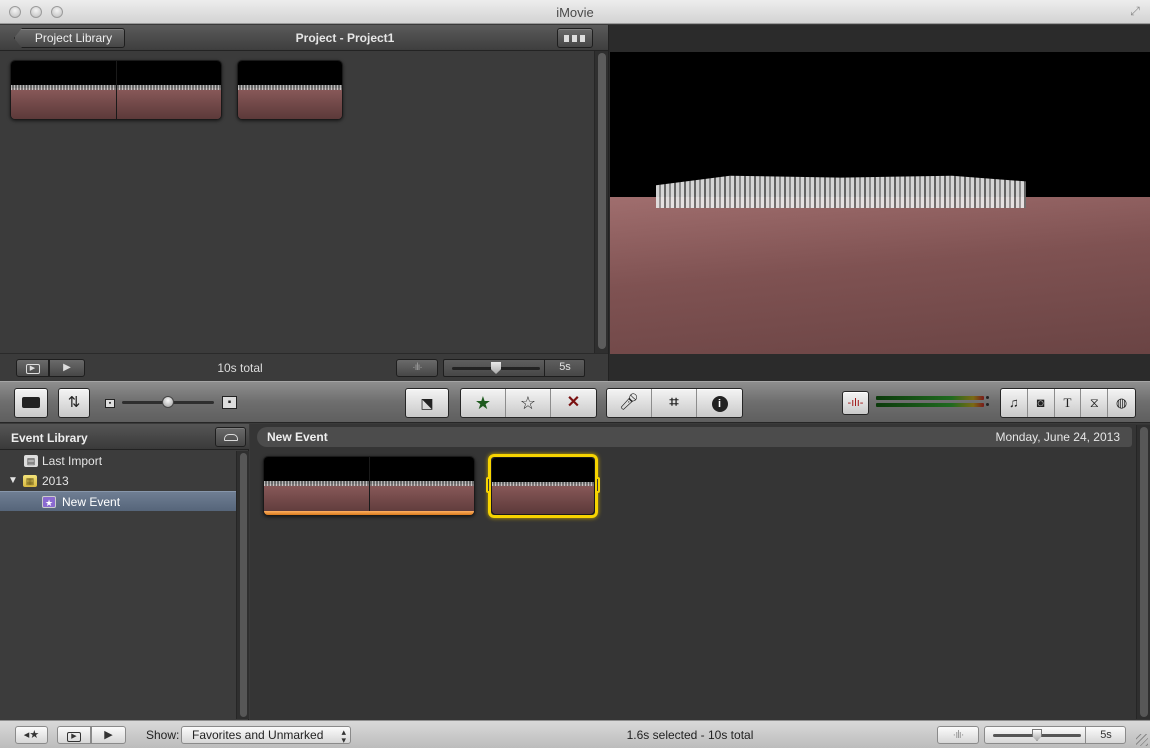 This screenshot has height=748, width=1150. What do you see at coordinates (514, 368) in the screenshot?
I see `project-zoom-slider: 5s` at bounding box center [514, 368].